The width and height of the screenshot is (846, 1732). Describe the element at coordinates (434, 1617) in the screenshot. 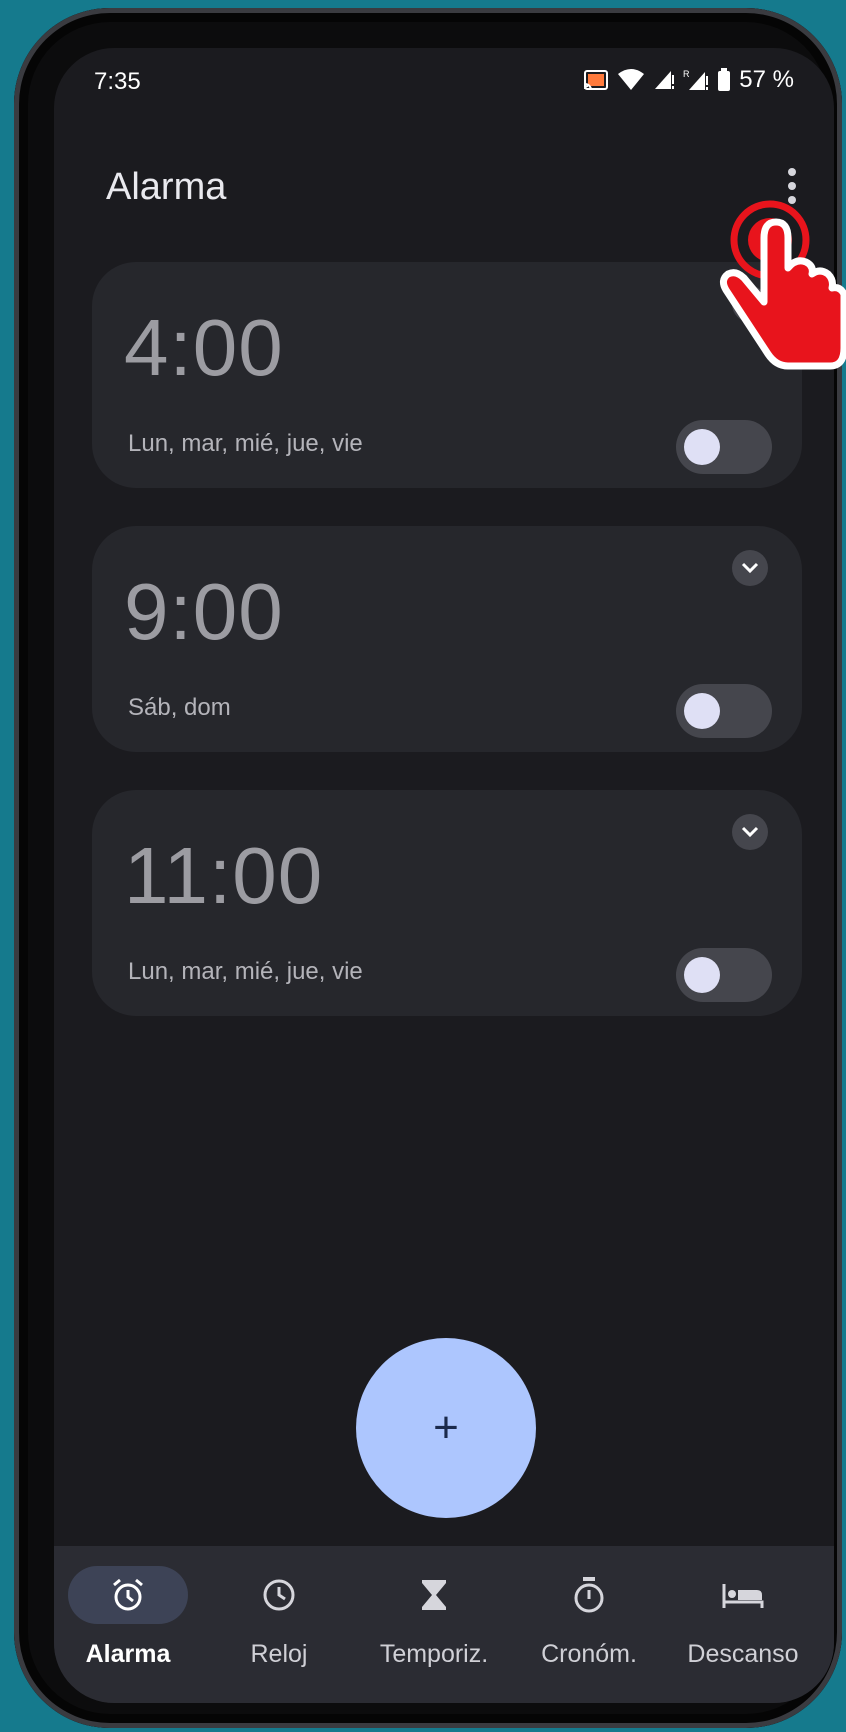

I see `nav-item-timer: Temporiz.` at that location.